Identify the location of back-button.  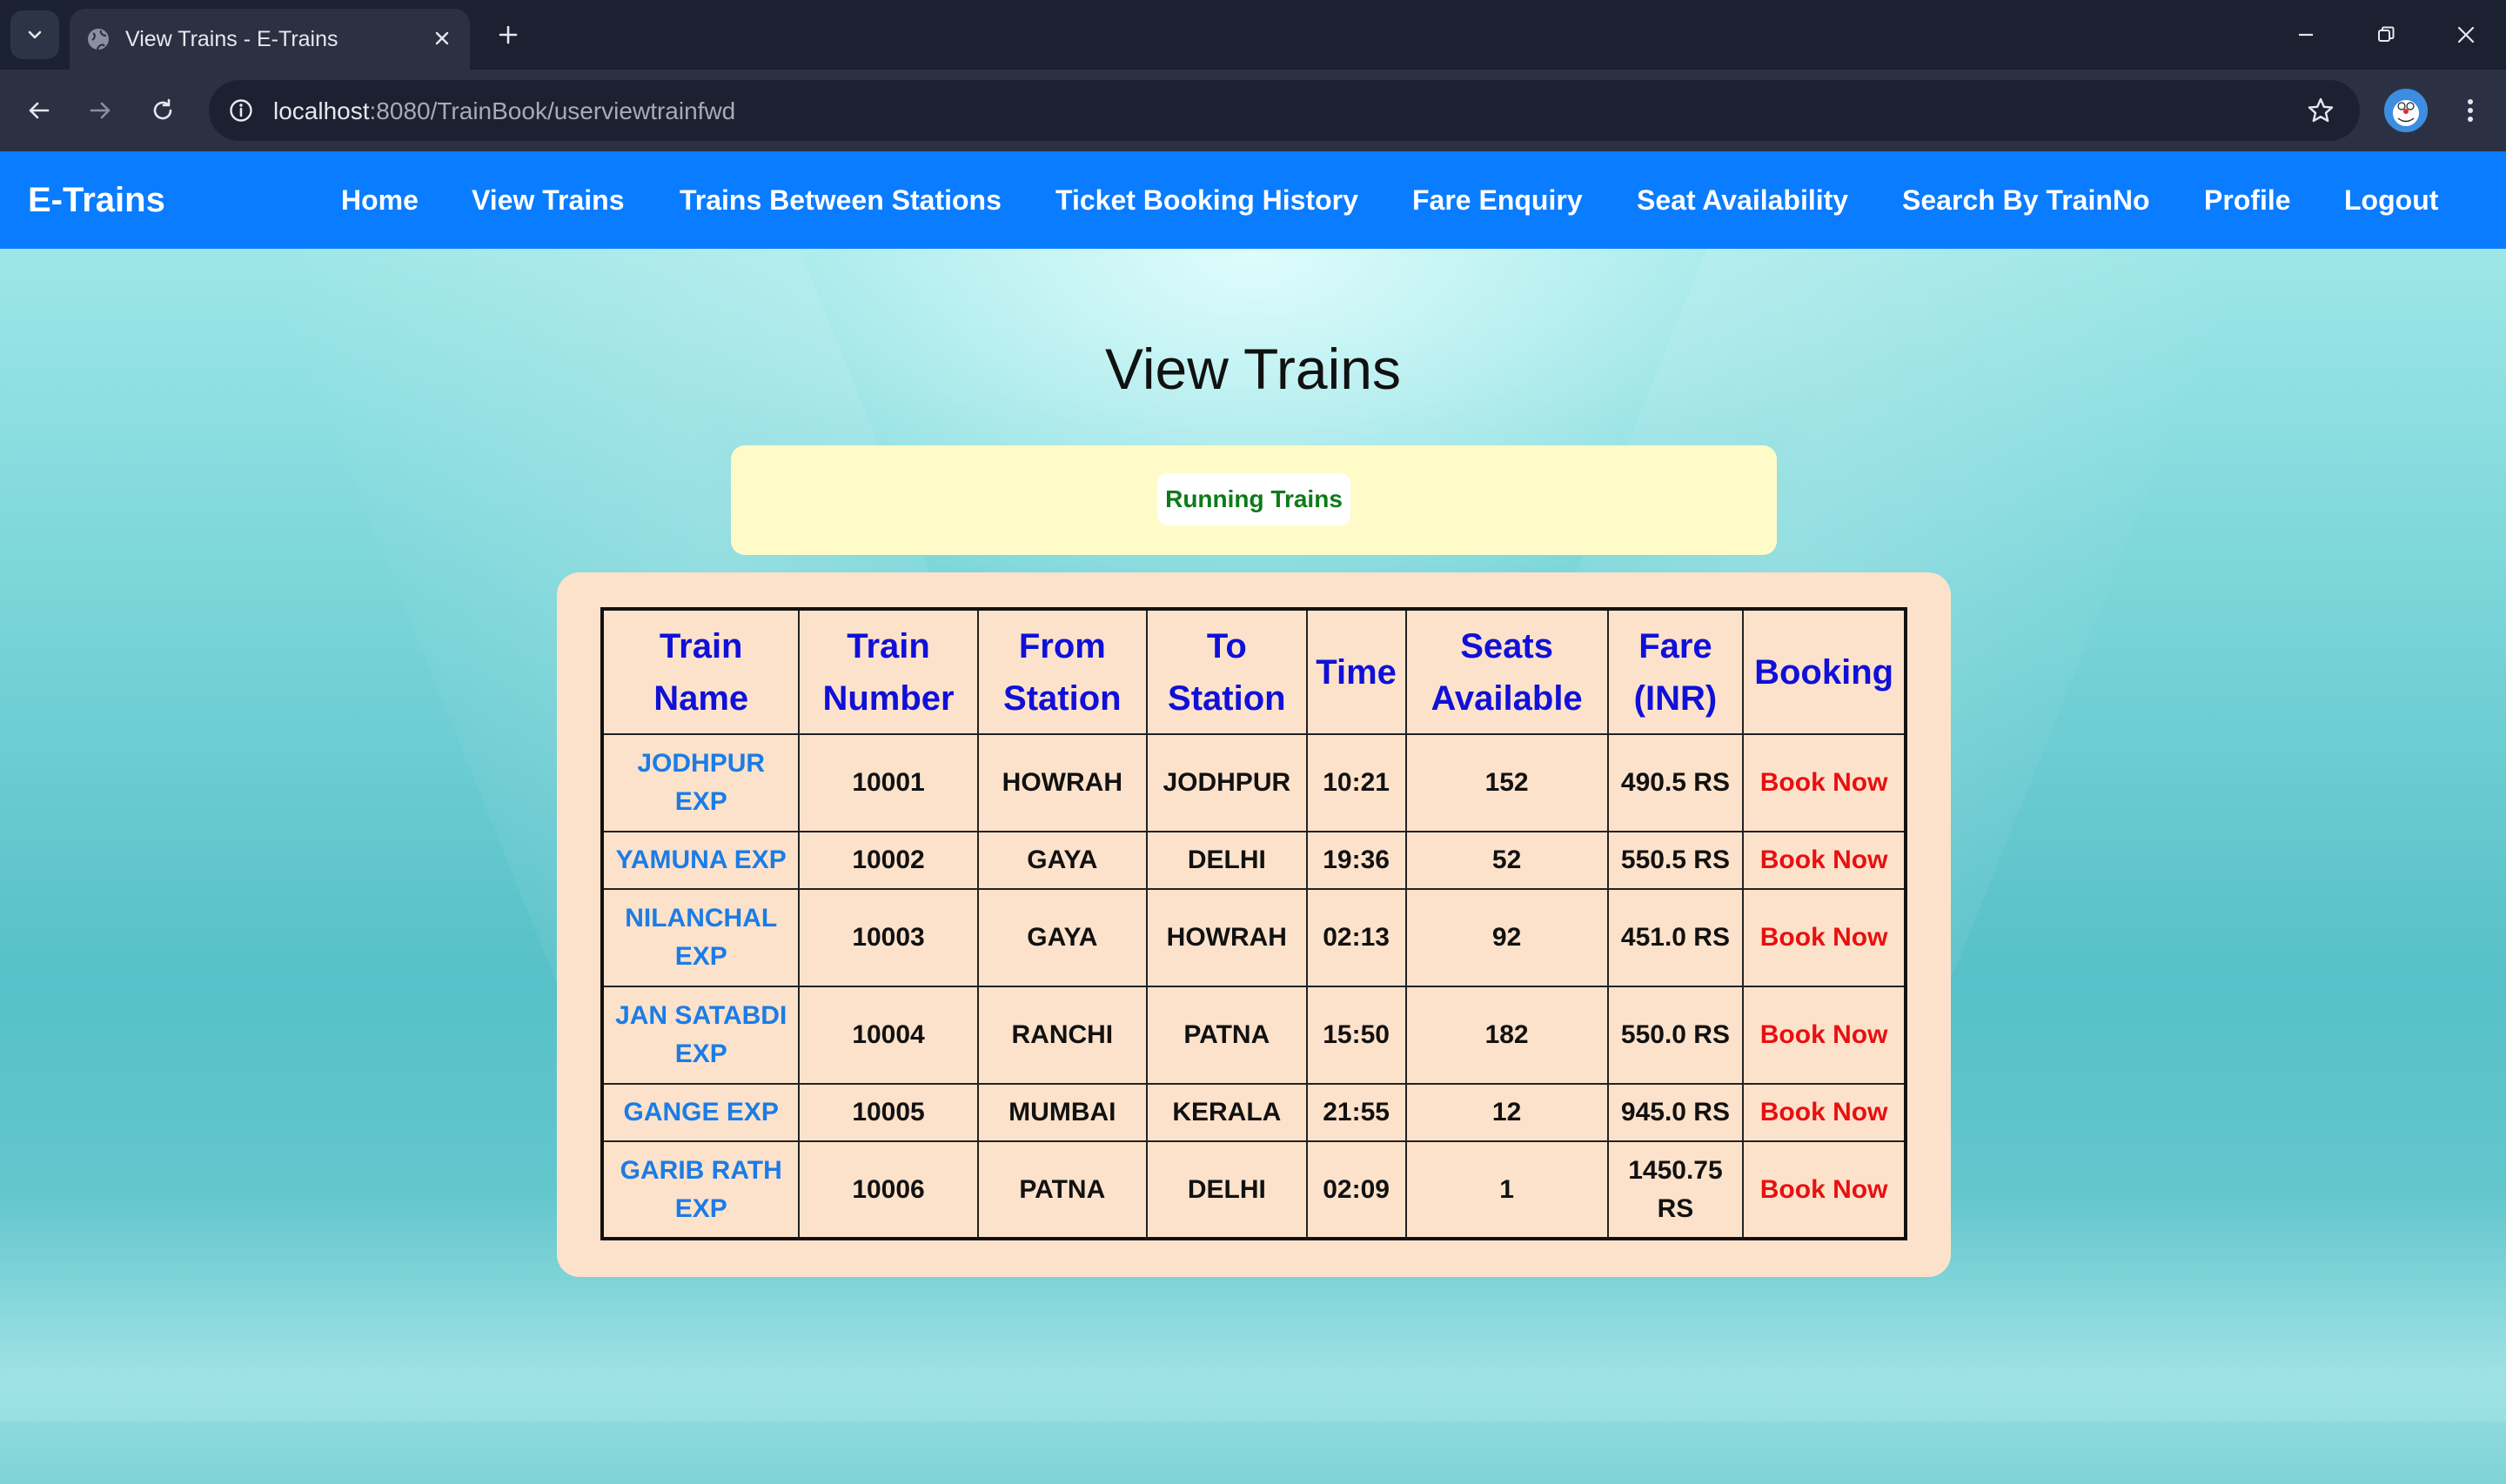
(39, 111).